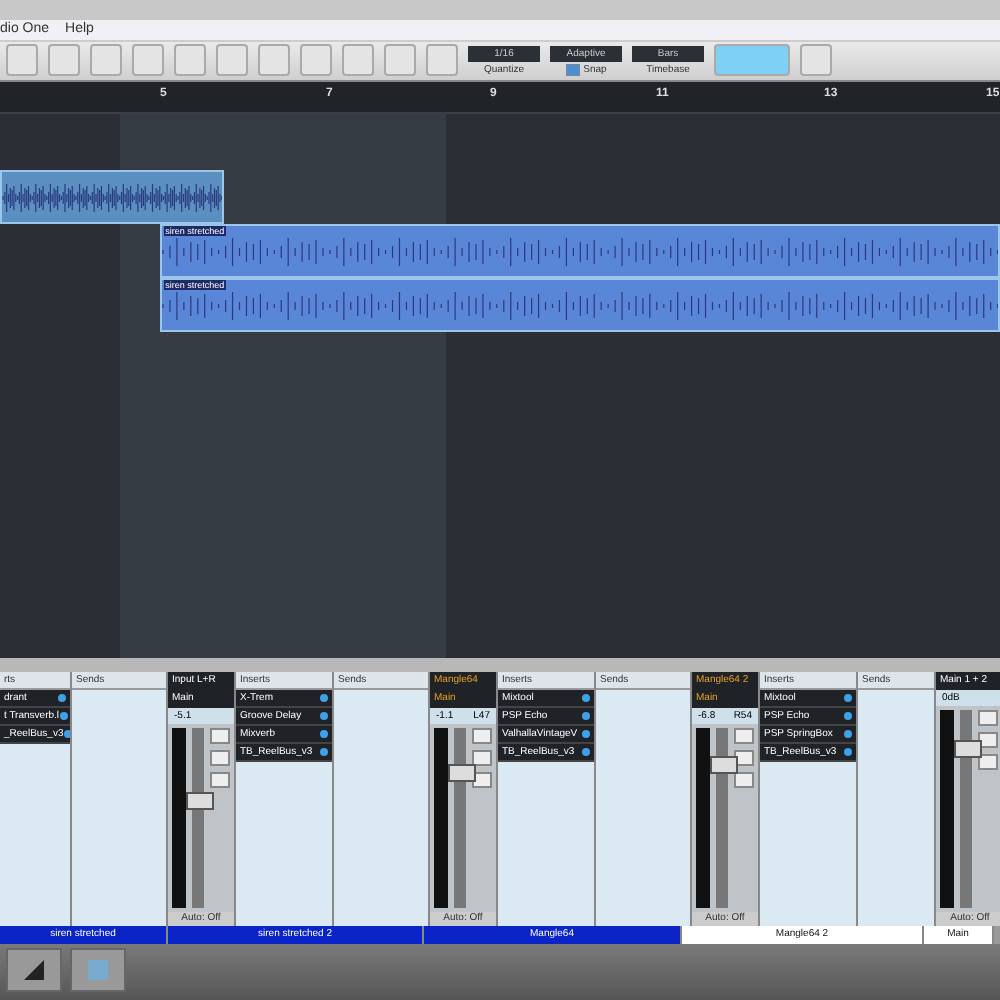 This screenshot has width=1000, height=1000. I want to click on app-logo-icon, so click(34, 969).